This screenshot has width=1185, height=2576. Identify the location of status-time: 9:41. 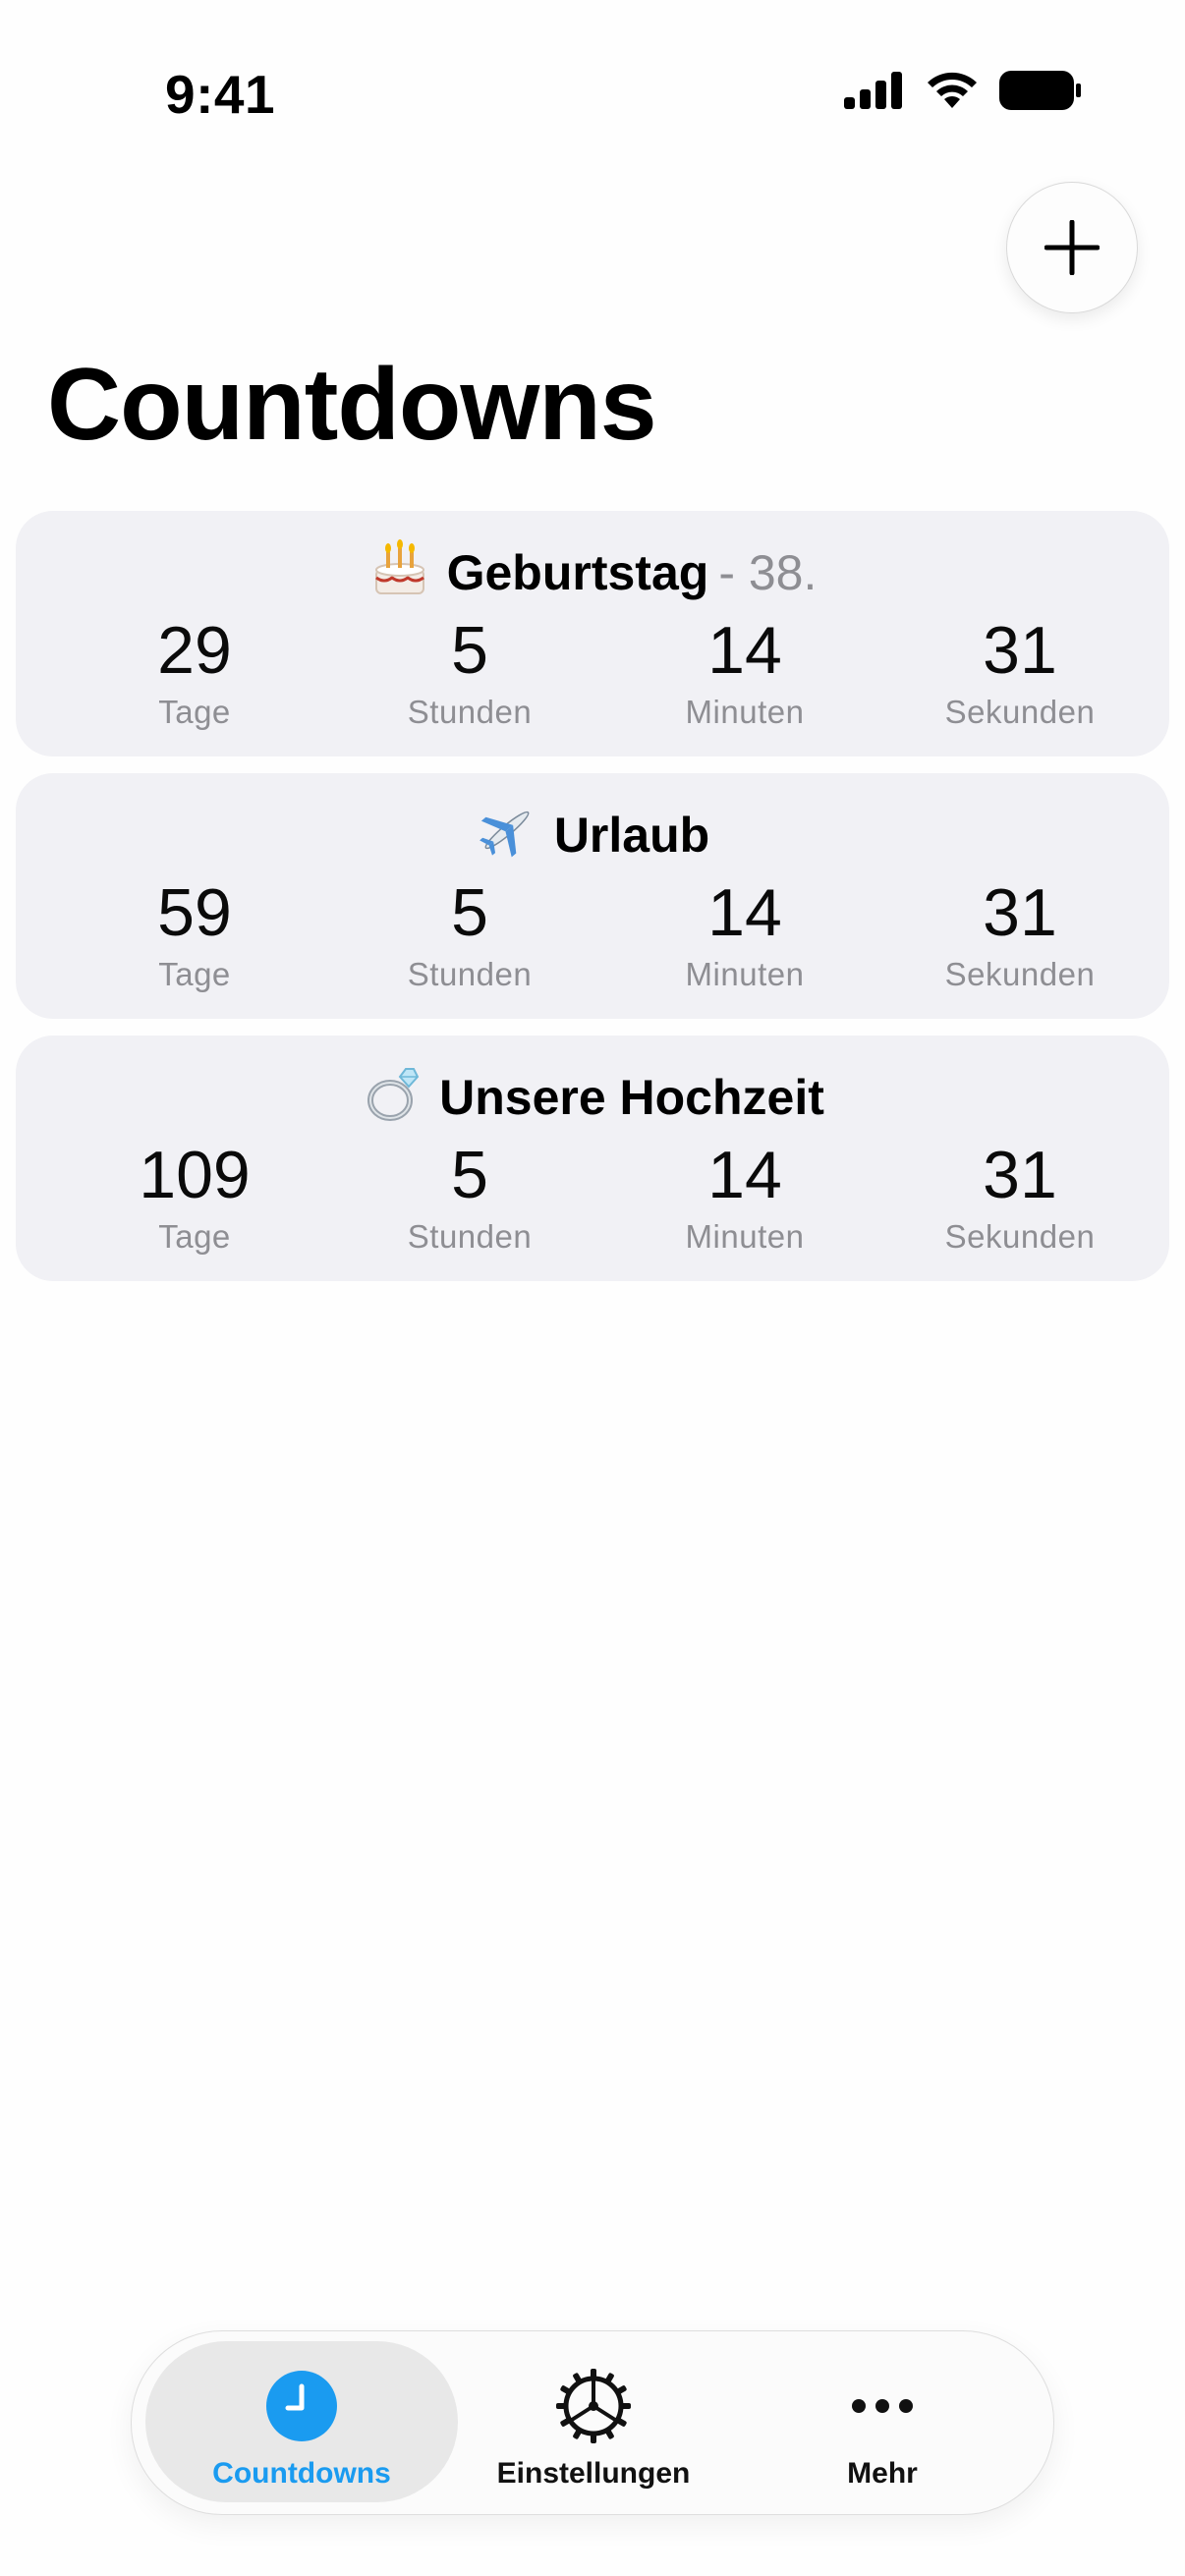
(221, 94).